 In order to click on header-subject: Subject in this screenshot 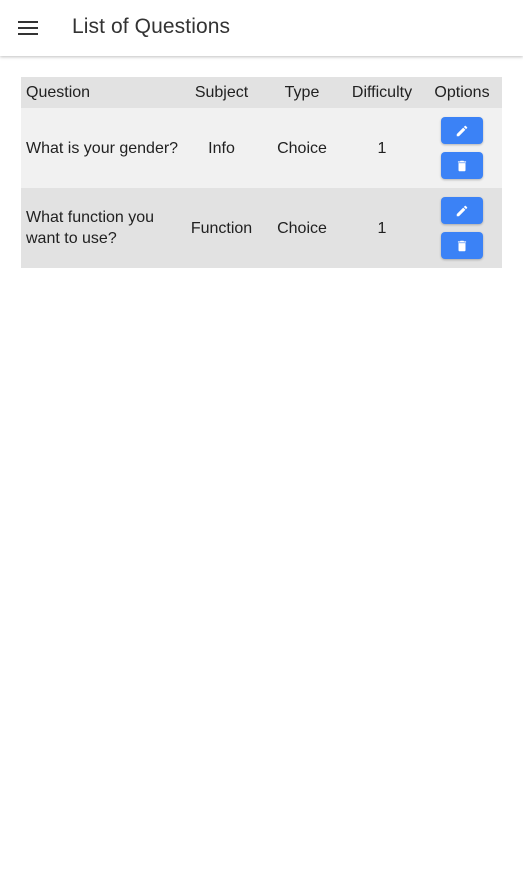, I will do `click(221, 92)`.